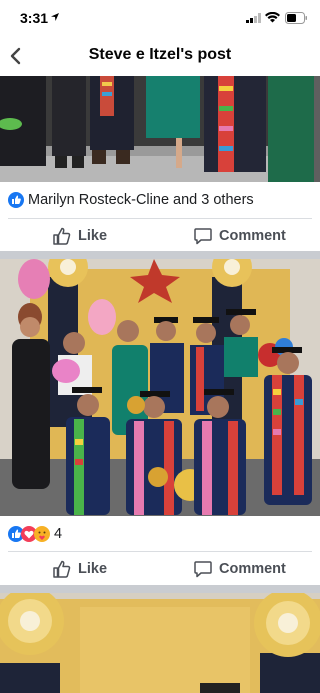 The height and width of the screenshot is (693, 320). I want to click on location-arrow-icon, so click(55, 17).